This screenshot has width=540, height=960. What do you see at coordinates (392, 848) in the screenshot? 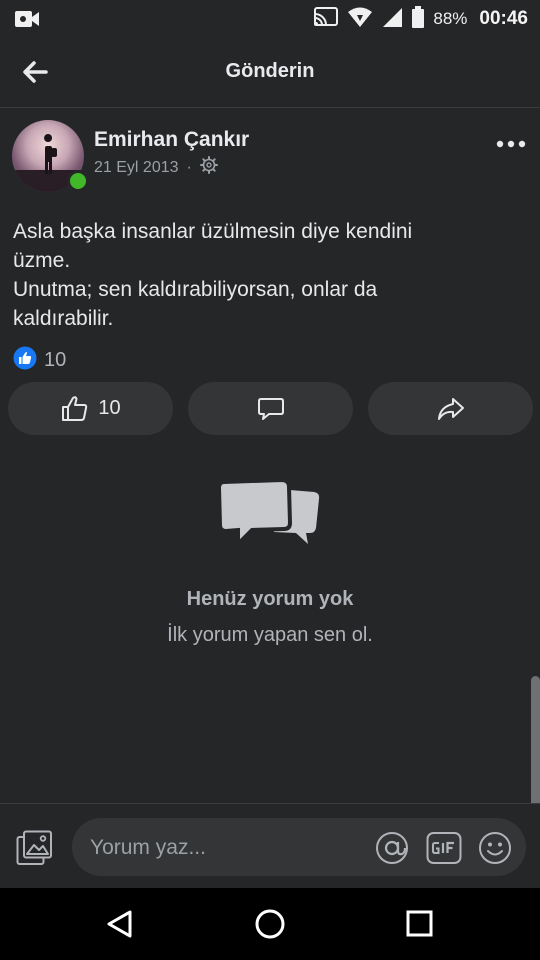
I see `at-sign-icon` at bounding box center [392, 848].